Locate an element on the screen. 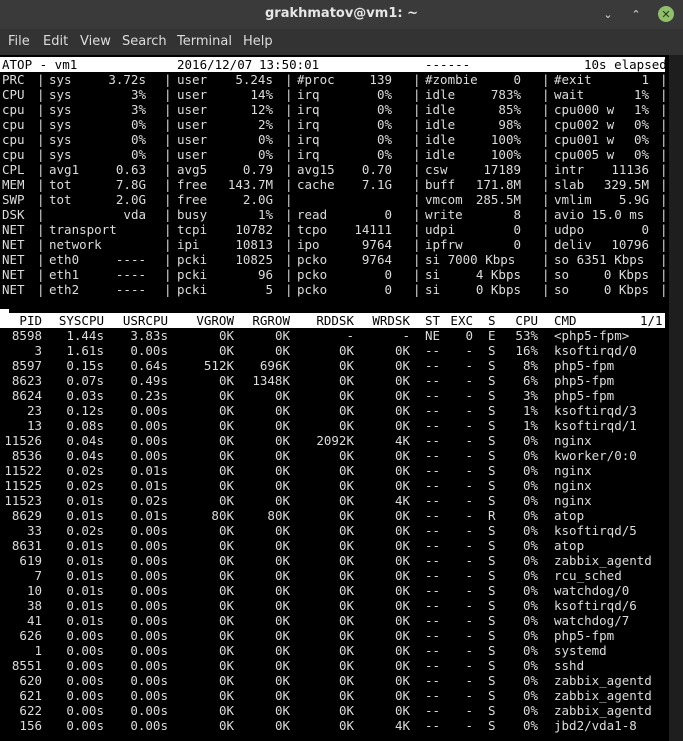  menu-file: File is located at coordinates (19, 41).